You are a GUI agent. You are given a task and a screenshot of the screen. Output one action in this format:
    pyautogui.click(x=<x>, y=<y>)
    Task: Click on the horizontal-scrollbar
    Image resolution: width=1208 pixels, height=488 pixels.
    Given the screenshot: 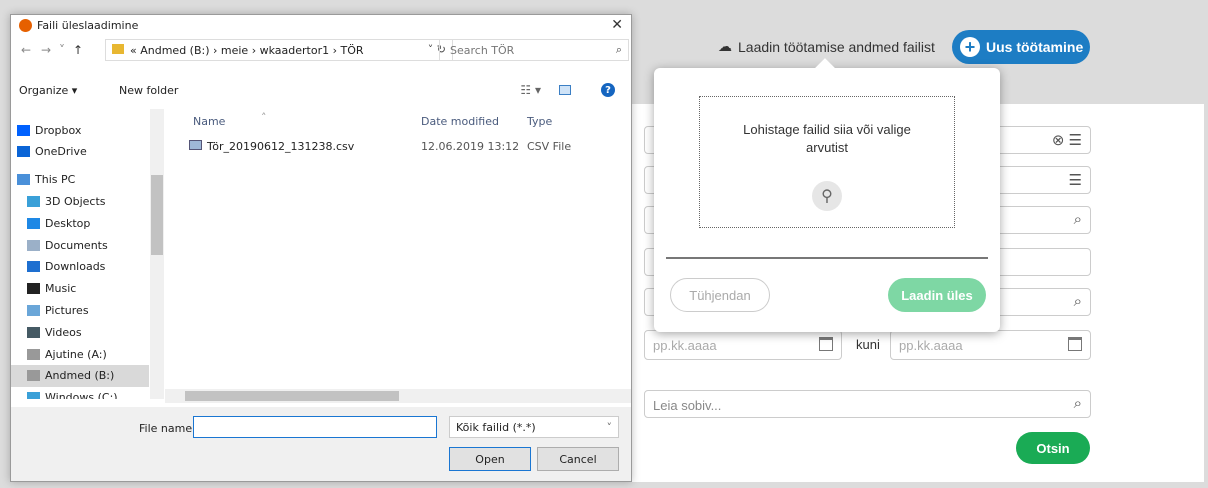 What is the action you would take?
    pyautogui.click(x=398, y=396)
    